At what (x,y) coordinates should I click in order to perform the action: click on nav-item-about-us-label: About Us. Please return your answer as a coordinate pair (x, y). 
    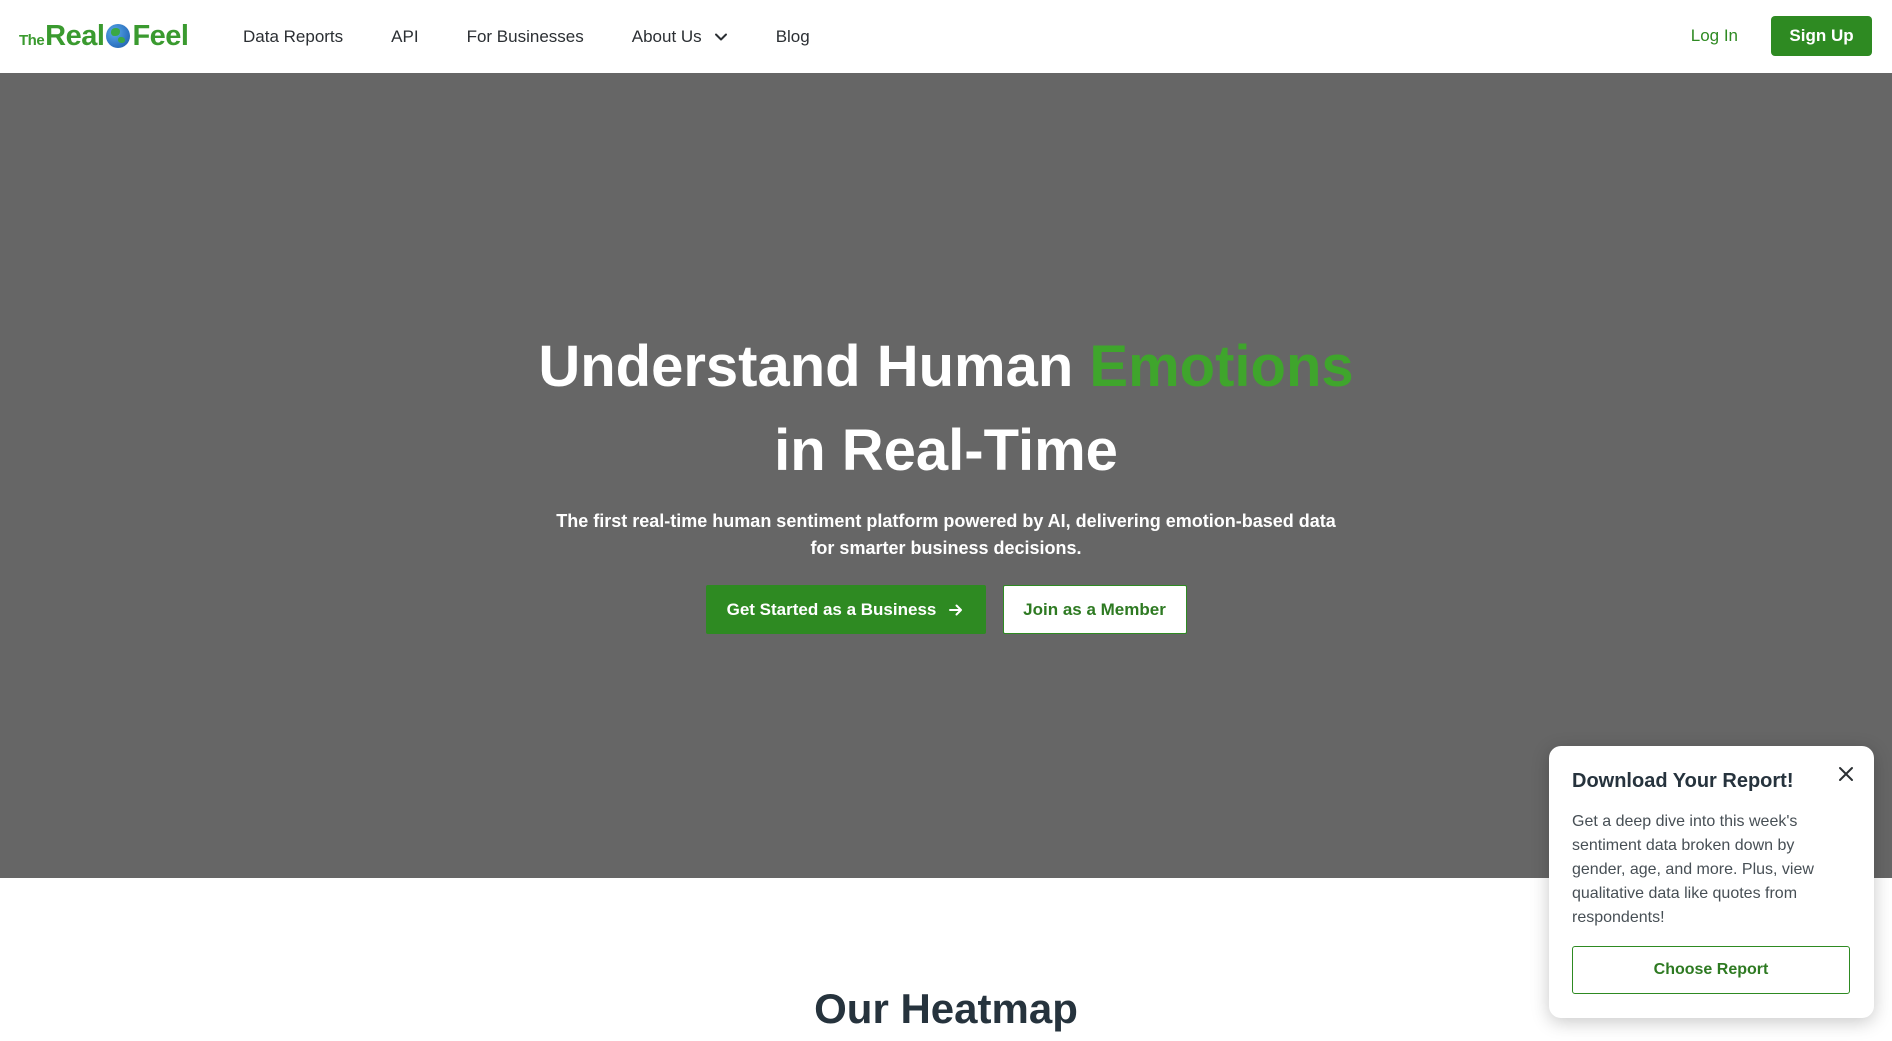
    Looking at the image, I should click on (666, 36).